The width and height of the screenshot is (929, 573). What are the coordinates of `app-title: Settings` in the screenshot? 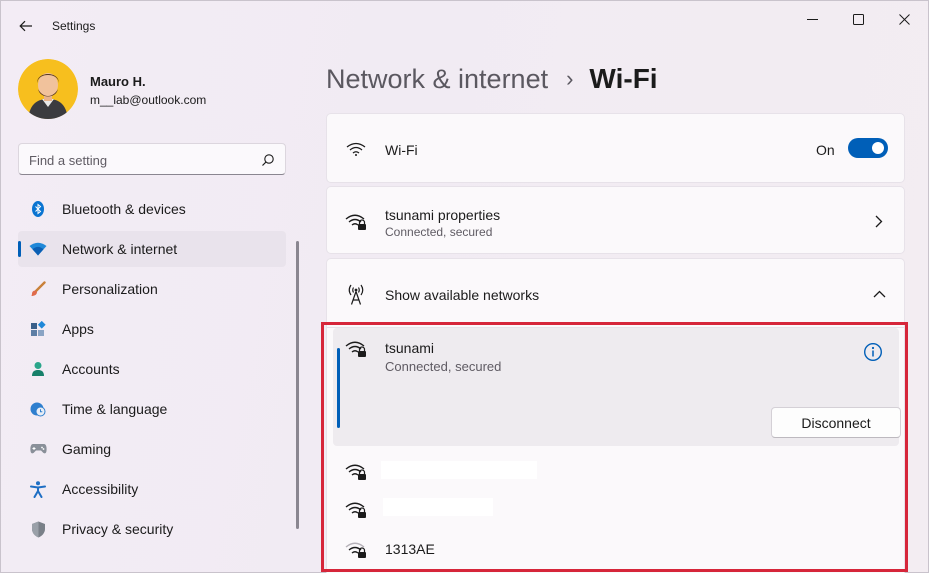 It's located at (74, 26).